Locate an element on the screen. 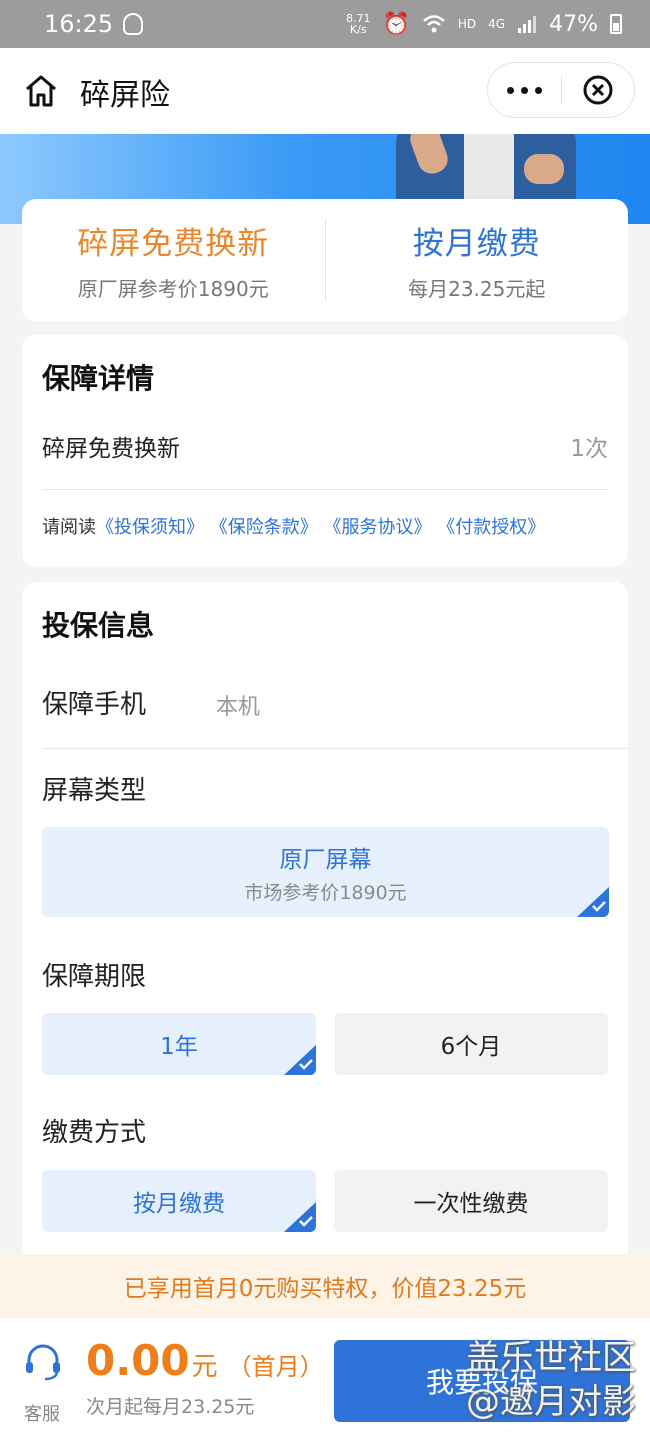  network-label: 4G is located at coordinates (497, 24).